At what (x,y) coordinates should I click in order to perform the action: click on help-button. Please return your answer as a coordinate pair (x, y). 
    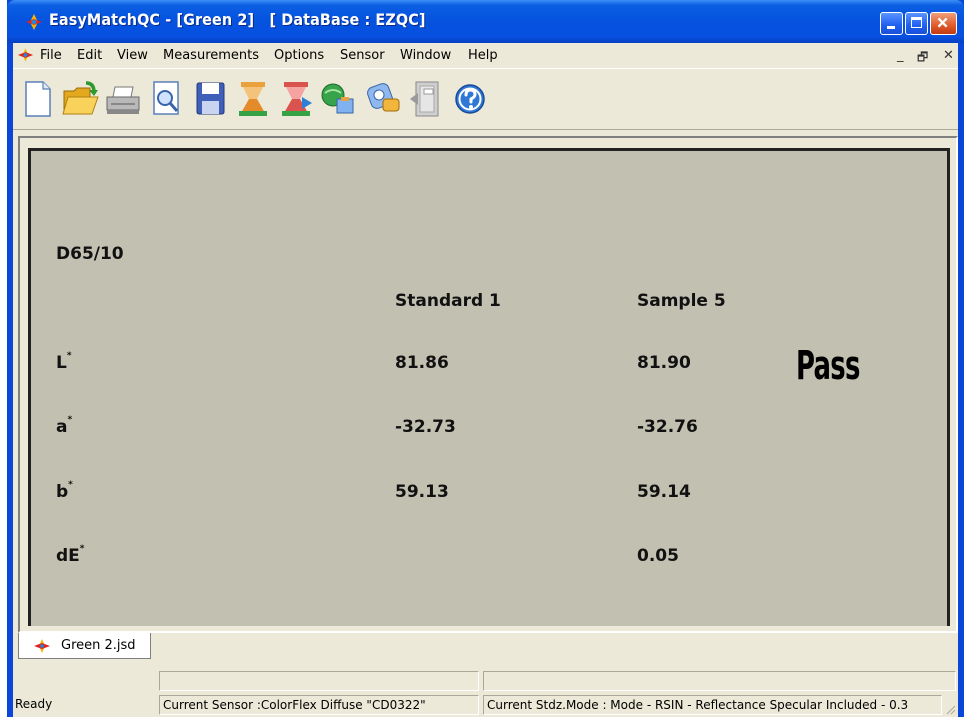
    Looking at the image, I should click on (470, 99).